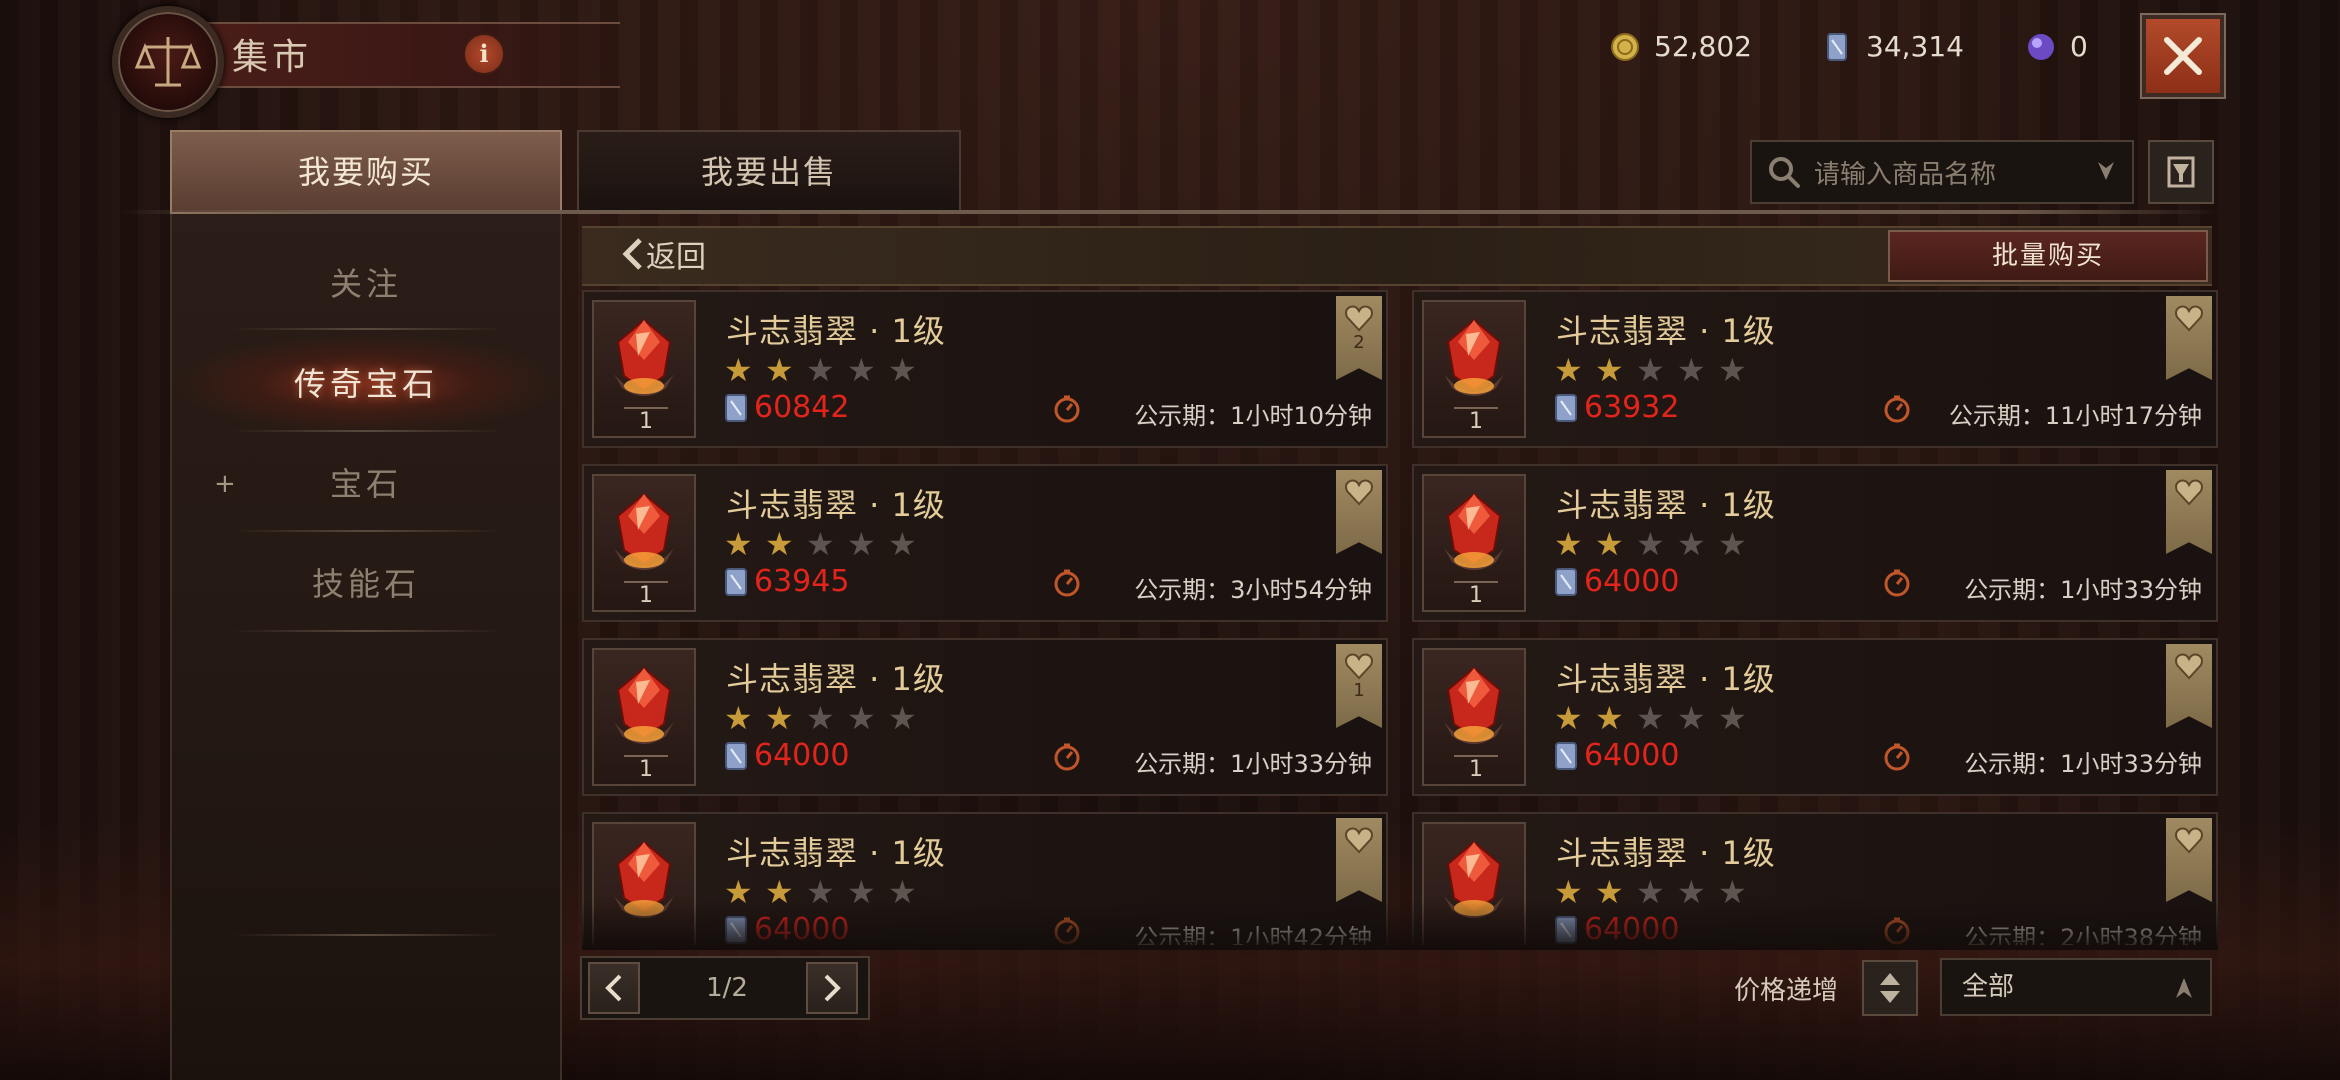  I want to click on search-placeholder: 请输入商品名称, so click(1905, 174).